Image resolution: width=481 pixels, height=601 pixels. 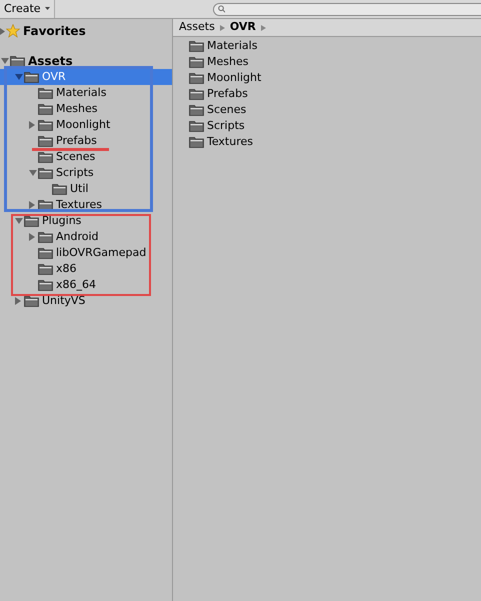 I want to click on star-icon, so click(x=13, y=31).